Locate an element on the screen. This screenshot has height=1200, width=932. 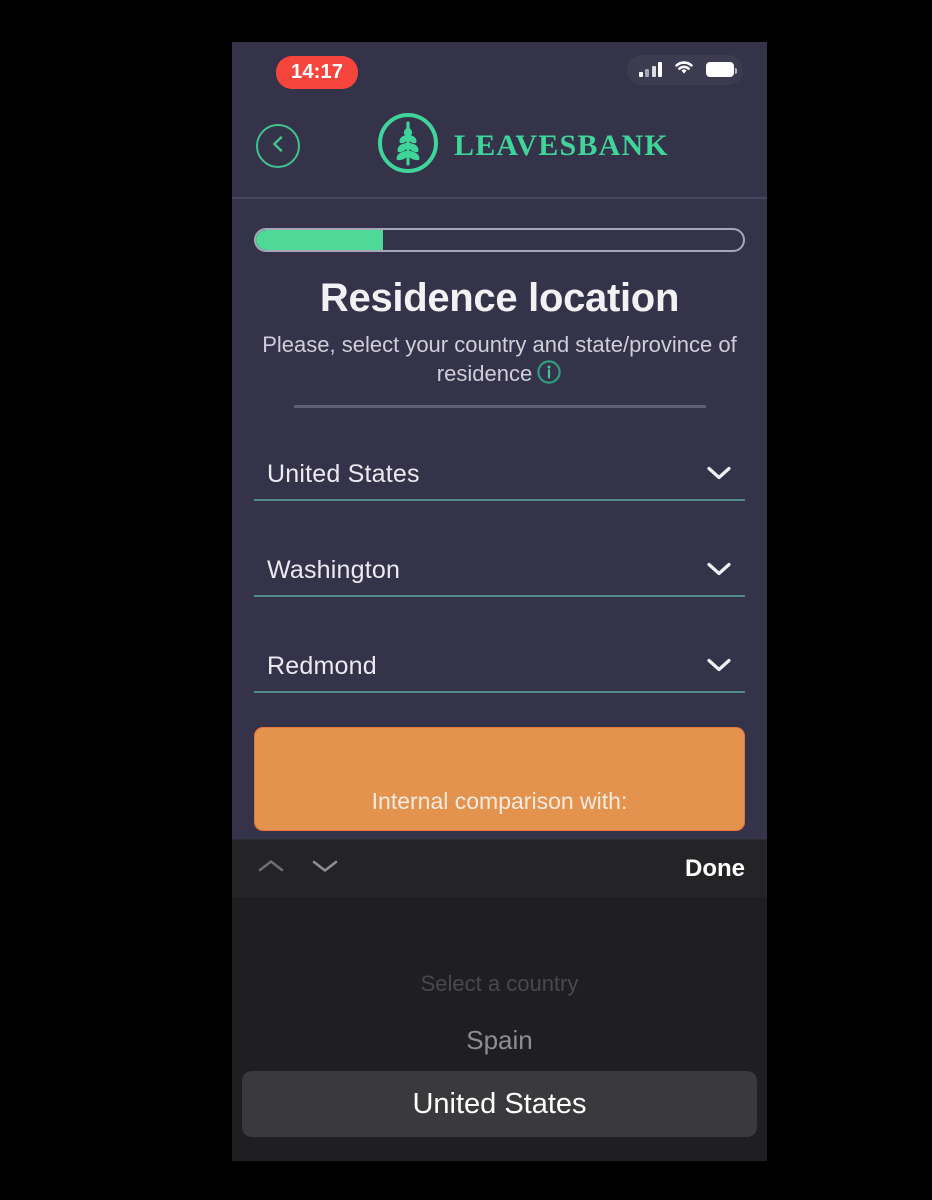
country-dropdown: United States is located at coordinates (499, 470).